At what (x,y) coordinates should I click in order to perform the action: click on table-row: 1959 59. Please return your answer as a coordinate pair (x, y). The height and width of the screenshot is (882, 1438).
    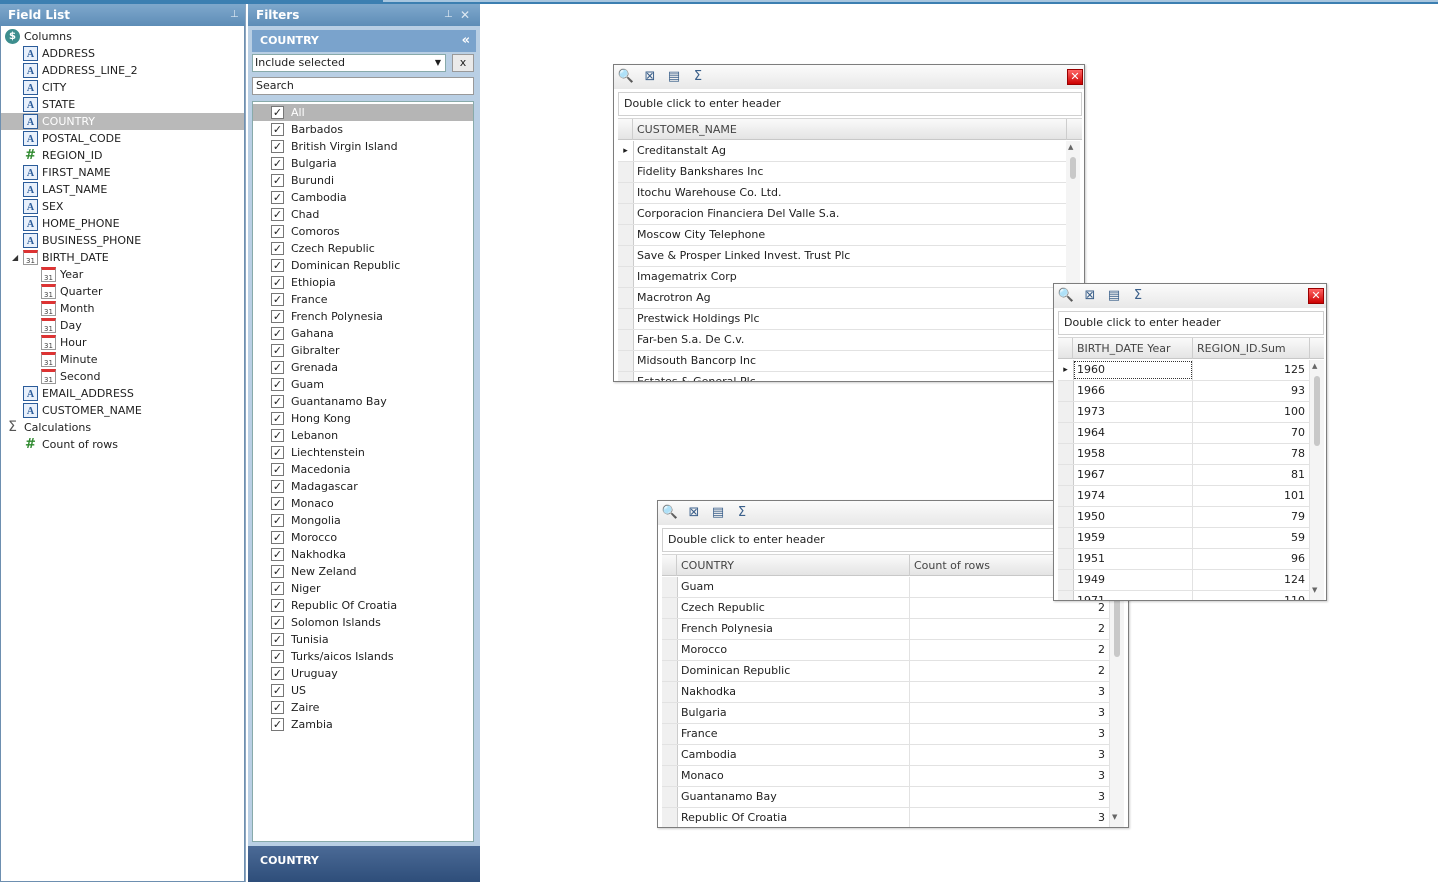
    Looking at the image, I should click on (1184, 538).